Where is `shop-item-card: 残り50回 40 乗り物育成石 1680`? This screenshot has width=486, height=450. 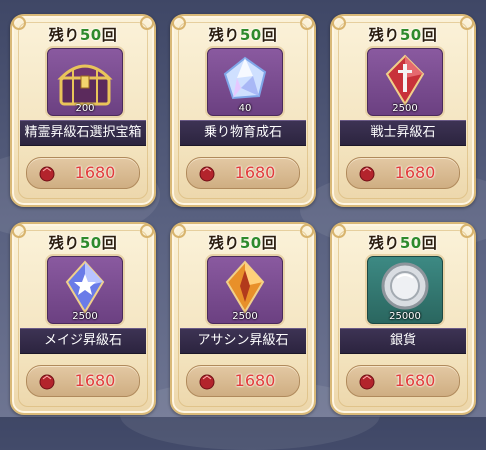
shop-item-card: 残り50回 40 乗り物育成石 1680 is located at coordinates (243, 110).